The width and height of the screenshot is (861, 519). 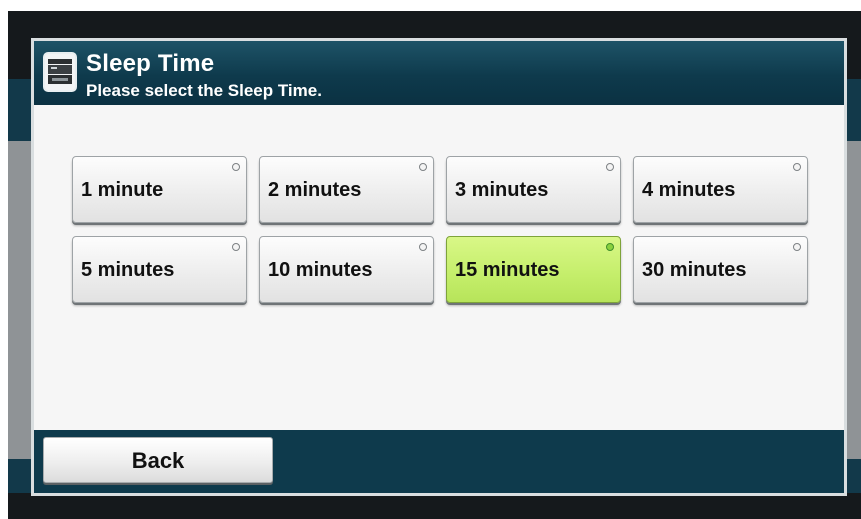 What do you see at coordinates (439, 73) in the screenshot?
I see `dialog-header: Sleep Time Please select the Sleep Time.` at bounding box center [439, 73].